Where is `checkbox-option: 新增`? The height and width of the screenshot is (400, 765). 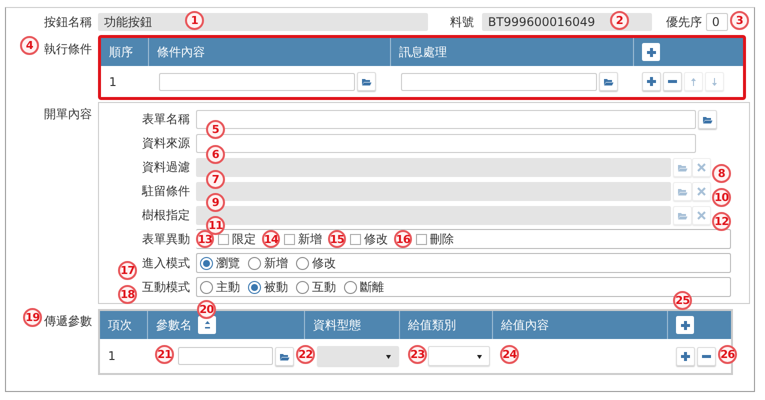
checkbox-option: 新增 is located at coordinates (303, 239).